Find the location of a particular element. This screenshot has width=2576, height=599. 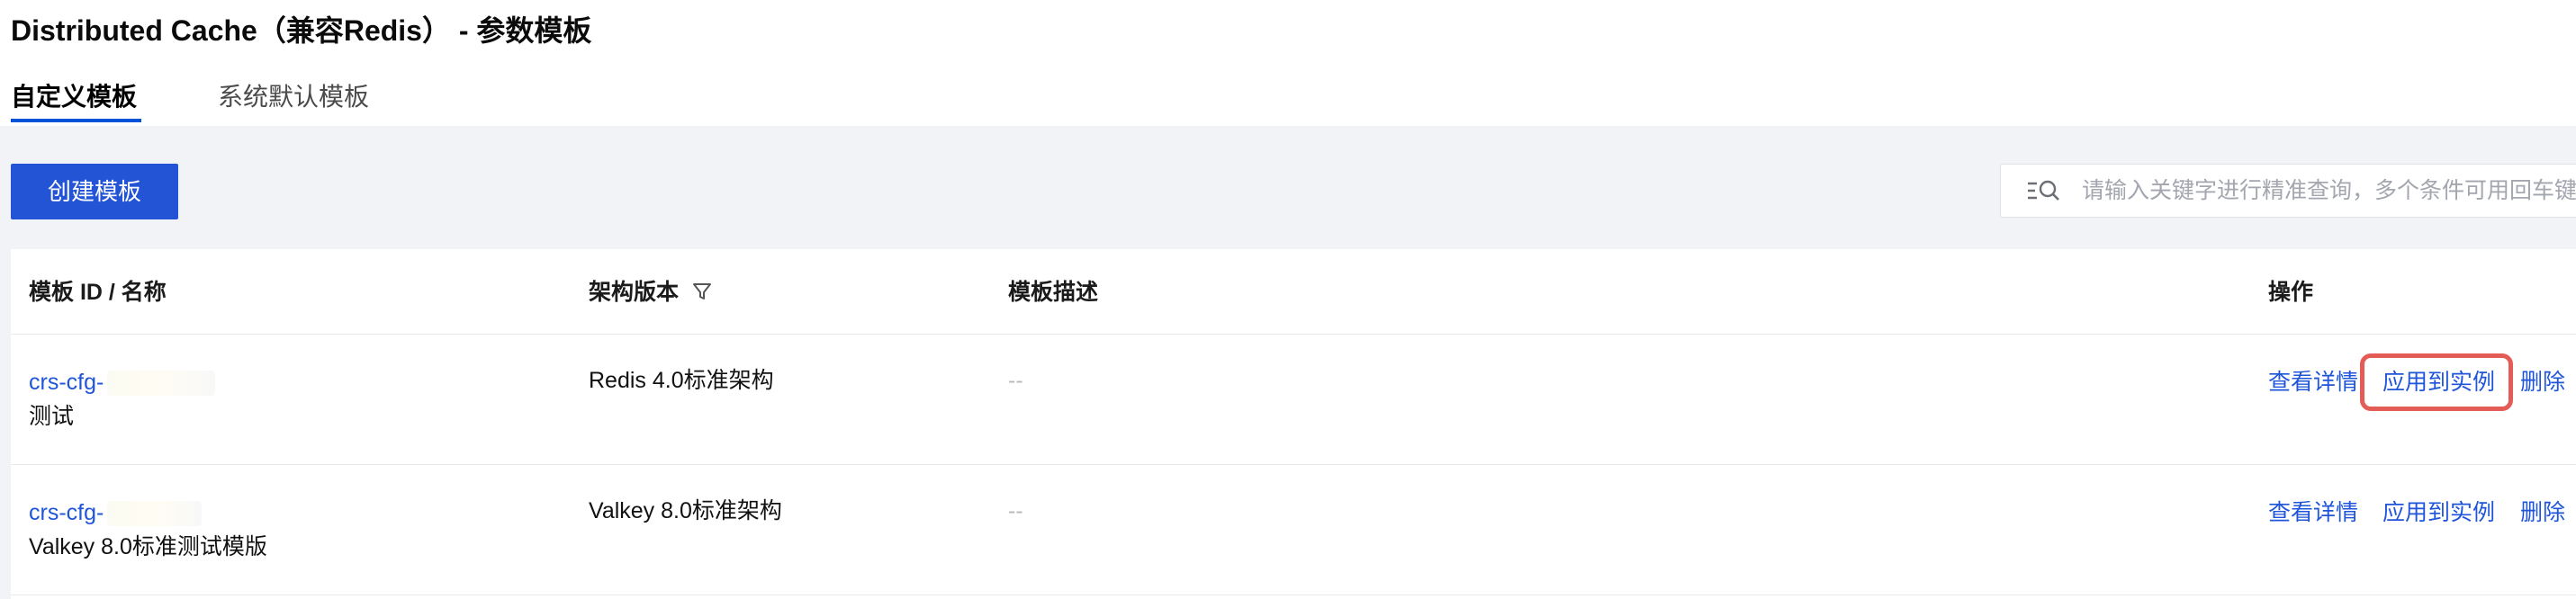

create-template-button: 创建模板 is located at coordinates (94, 191).